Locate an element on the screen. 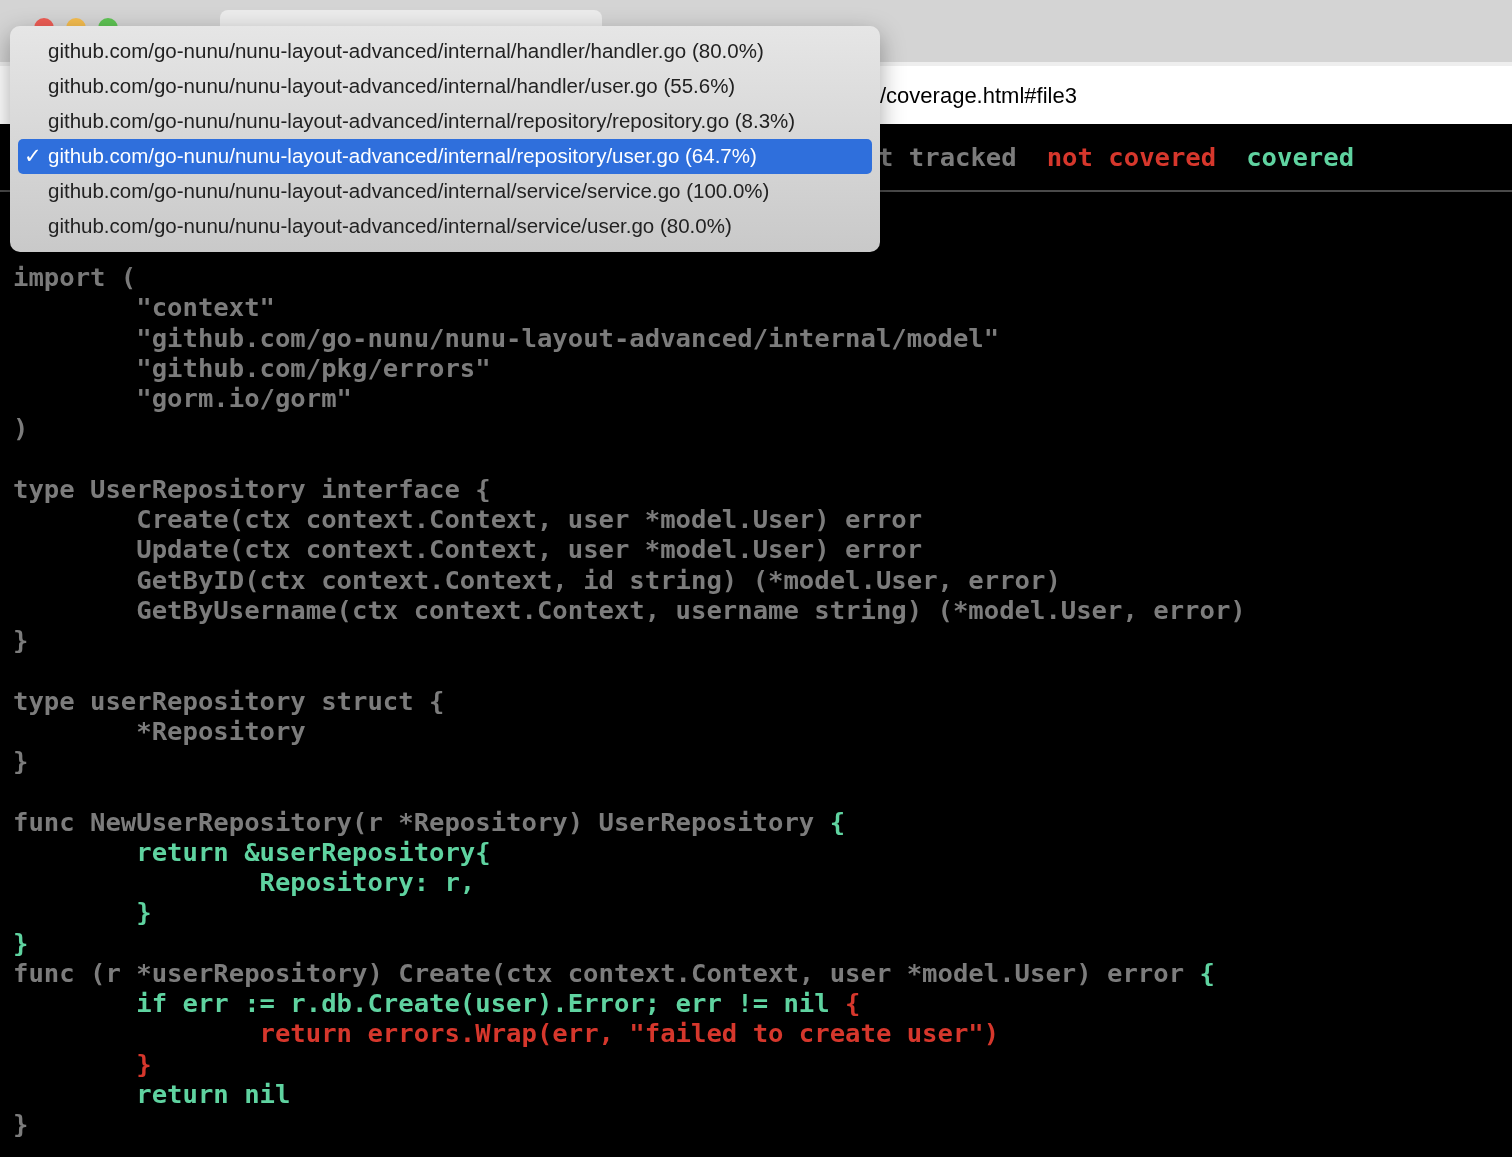 This screenshot has width=1512, height=1157. legend-label: not covered is located at coordinates (1131, 157).